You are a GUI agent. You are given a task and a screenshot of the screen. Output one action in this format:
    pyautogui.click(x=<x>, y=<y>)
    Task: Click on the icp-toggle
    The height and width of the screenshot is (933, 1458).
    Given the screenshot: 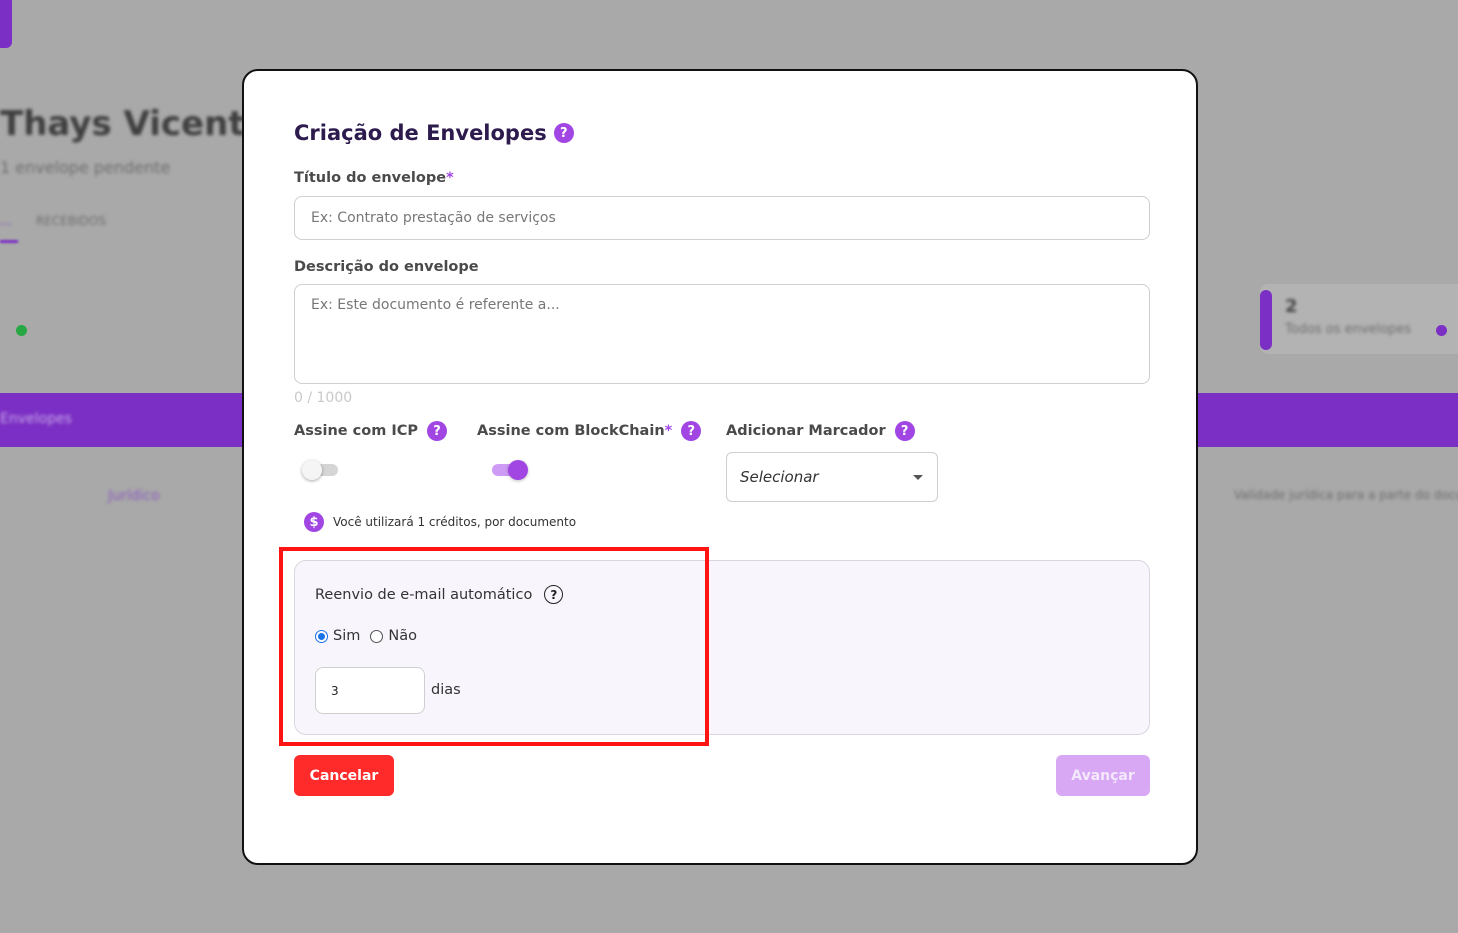 What is the action you would take?
    pyautogui.click(x=322, y=470)
    